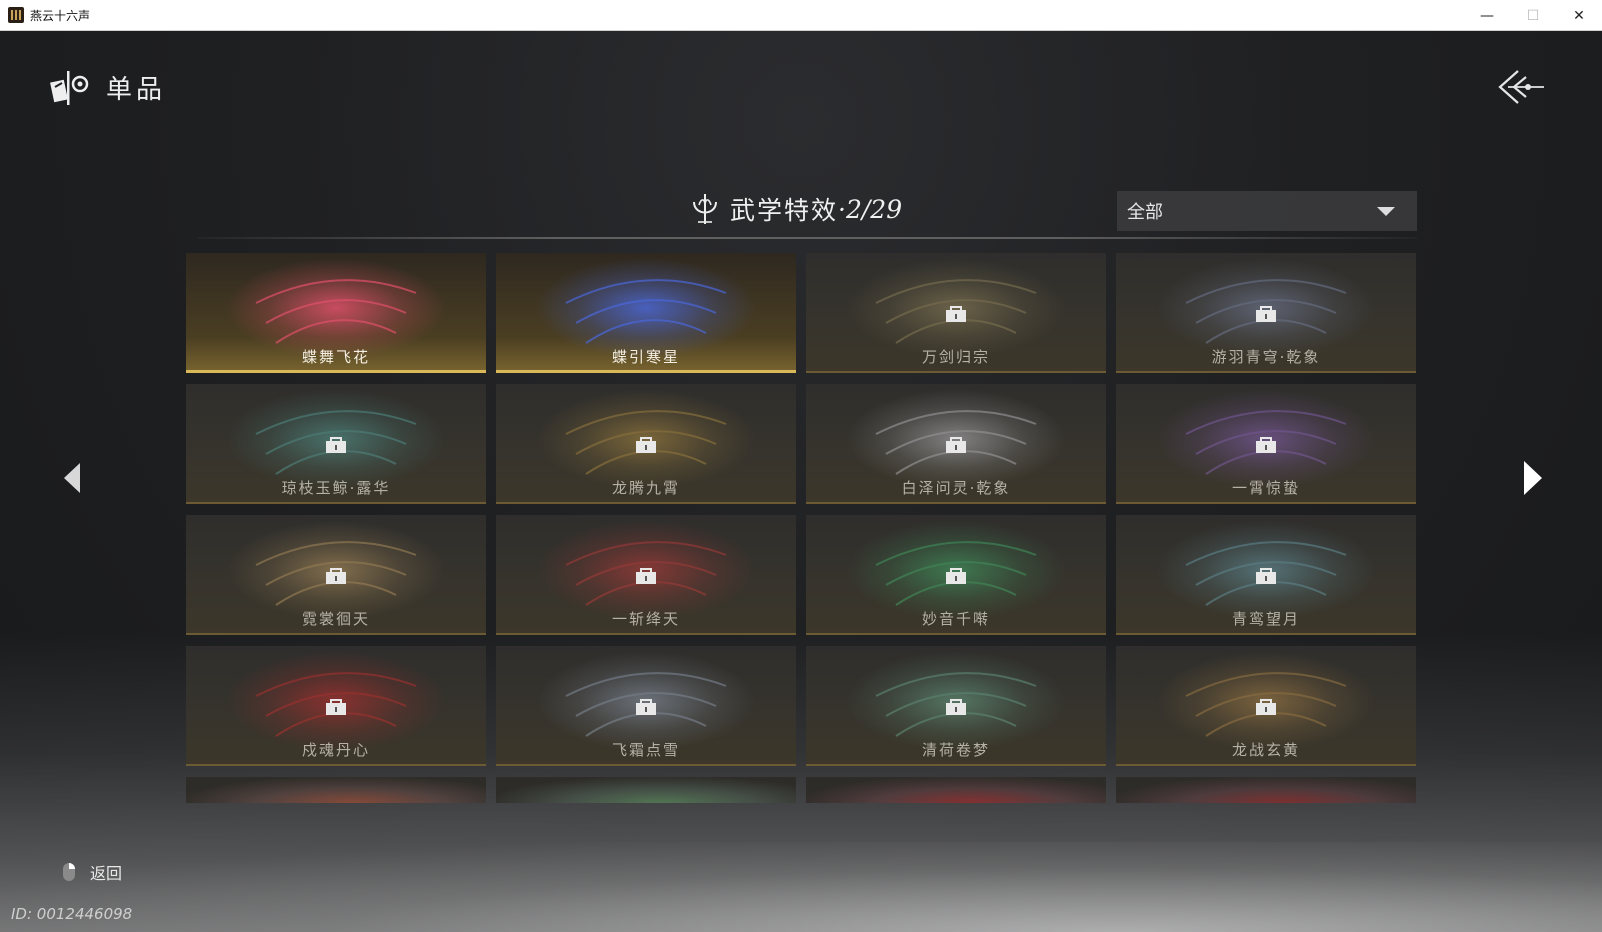 The width and height of the screenshot is (1602, 932). Describe the element at coordinates (801, 15) in the screenshot. I see `window-titlebar: 燕云十六声 — ☐ ✕` at that location.